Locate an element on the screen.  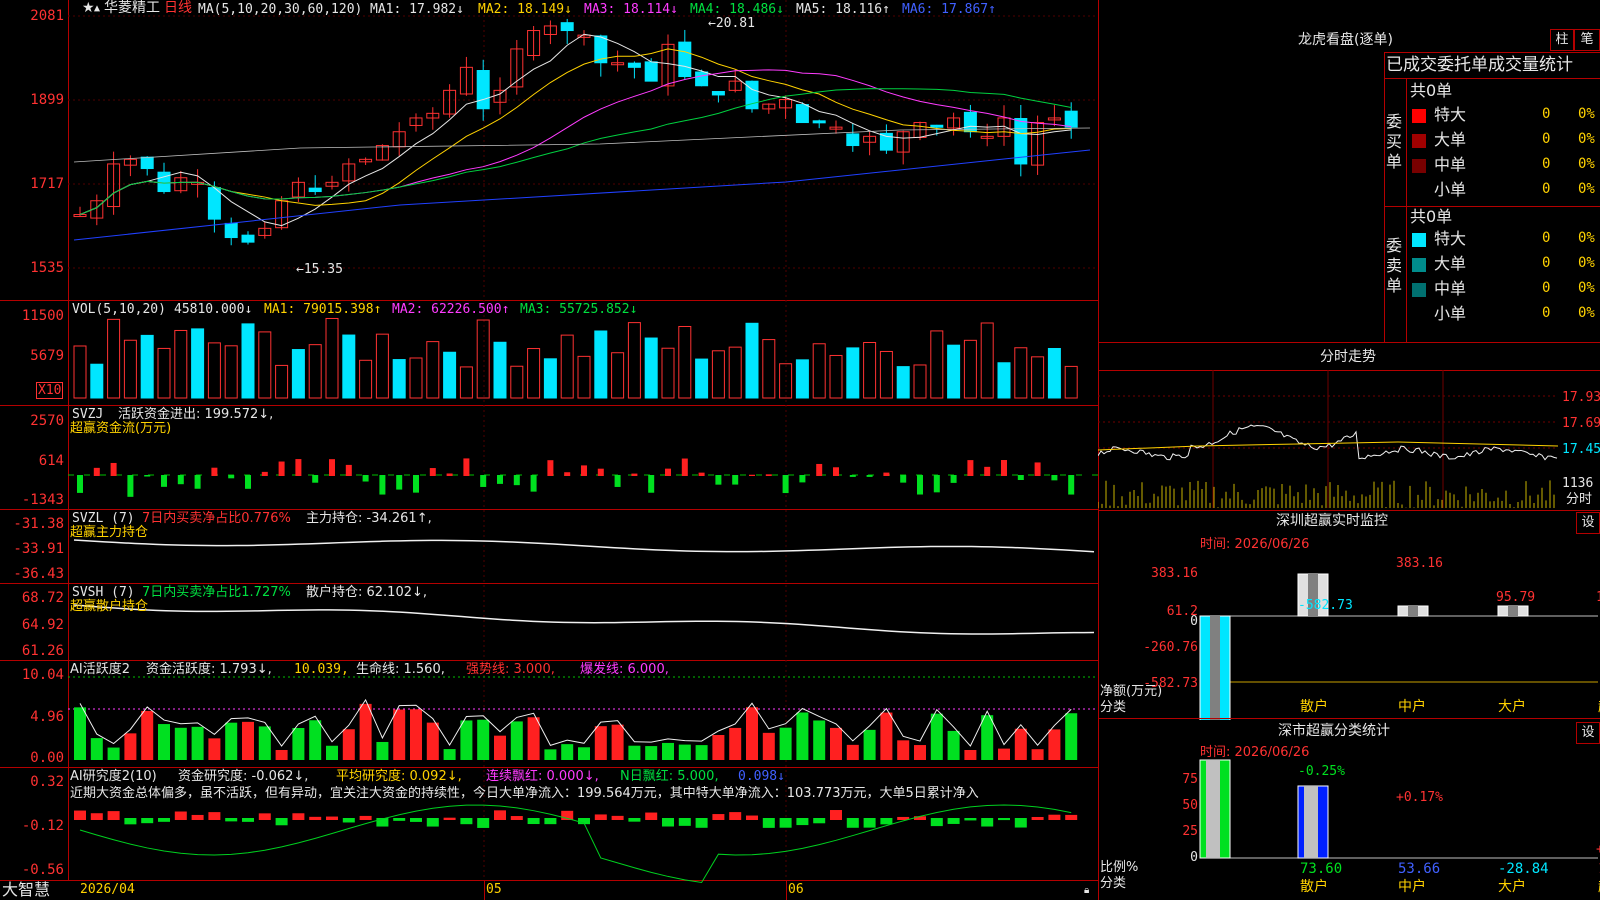
dropdown-arrow-icon: ▲ is located at coordinates (97, 8).